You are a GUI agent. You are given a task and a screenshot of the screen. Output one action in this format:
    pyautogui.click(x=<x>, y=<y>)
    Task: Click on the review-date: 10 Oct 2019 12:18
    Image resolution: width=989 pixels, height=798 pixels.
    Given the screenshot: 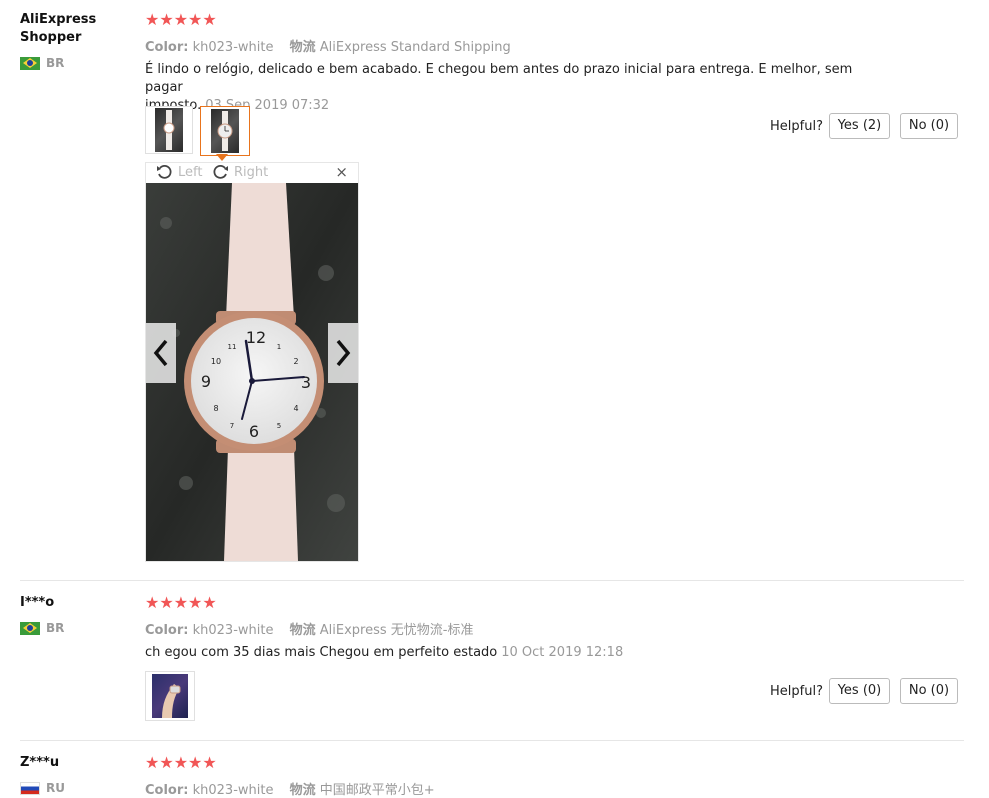 What is the action you would take?
    pyautogui.click(x=562, y=652)
    